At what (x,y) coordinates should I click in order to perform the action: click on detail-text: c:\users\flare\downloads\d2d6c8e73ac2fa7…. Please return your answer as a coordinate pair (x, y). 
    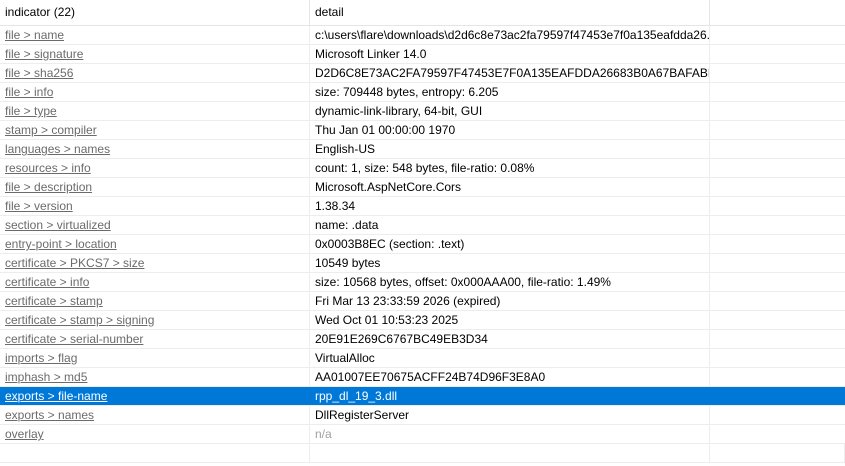
    Looking at the image, I should click on (510, 35).